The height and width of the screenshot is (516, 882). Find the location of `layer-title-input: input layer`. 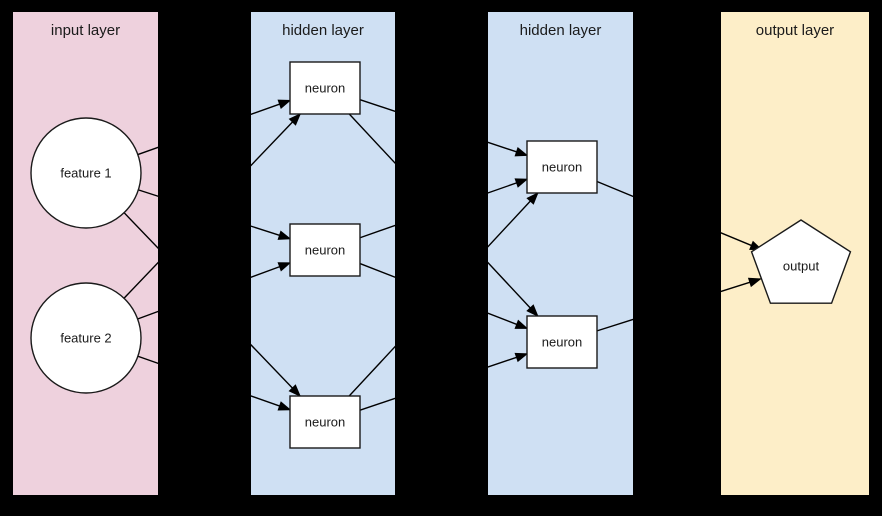

layer-title-input: input layer is located at coordinates (85, 30).